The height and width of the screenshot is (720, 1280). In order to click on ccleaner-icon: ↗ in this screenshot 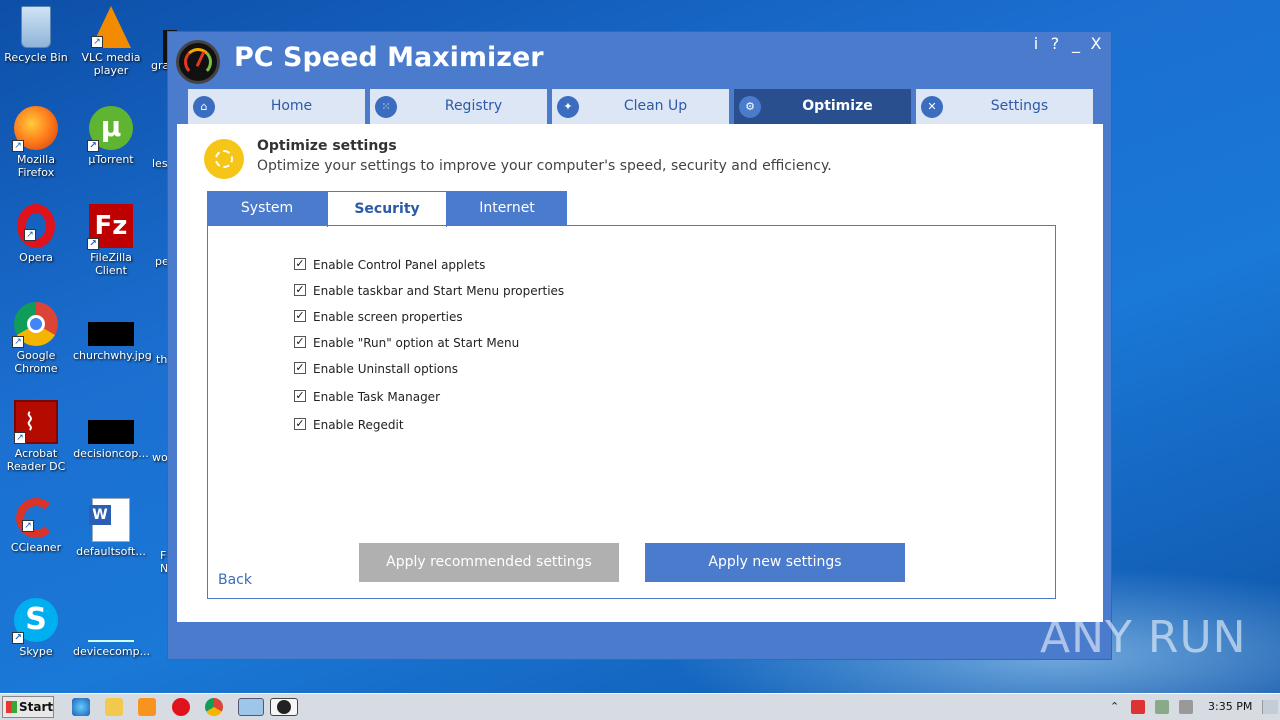, I will do `click(36, 518)`.